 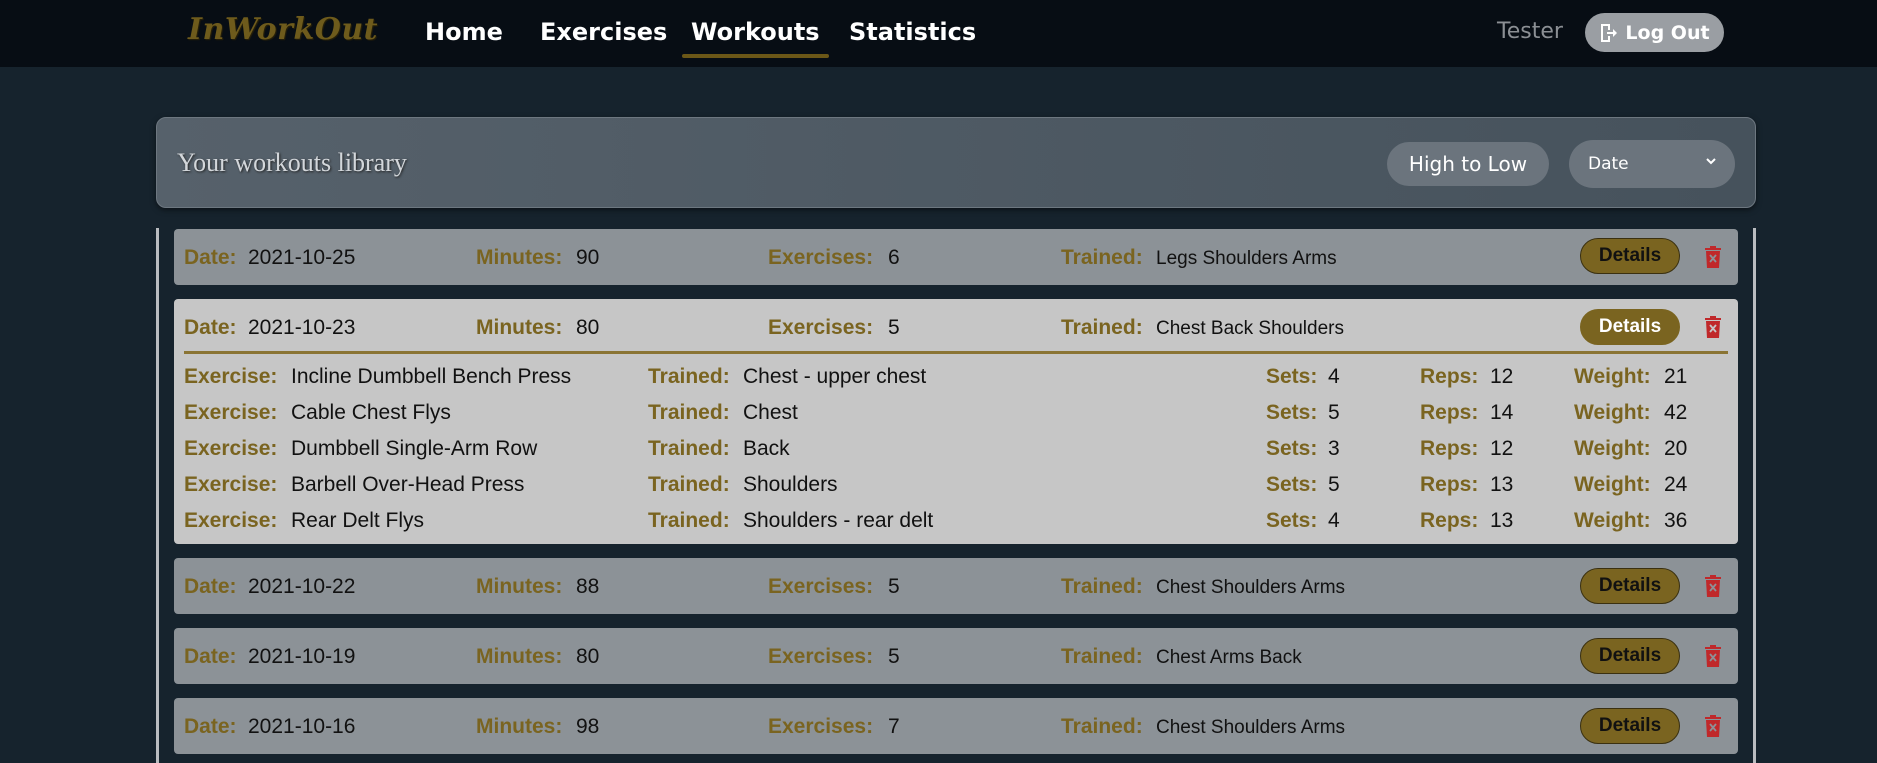 I want to click on weight-value: 24, so click(x=1676, y=484).